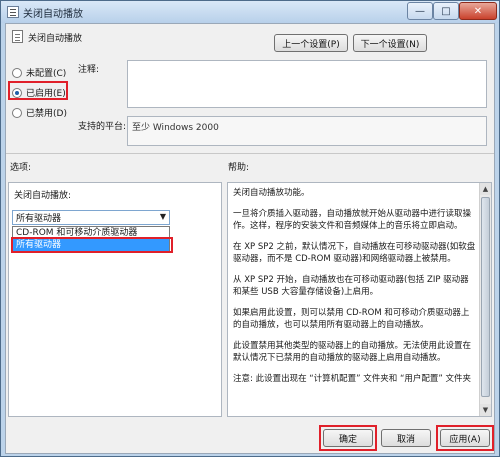 This screenshot has width=500, height=457. I want to click on comment-field, so click(307, 84).